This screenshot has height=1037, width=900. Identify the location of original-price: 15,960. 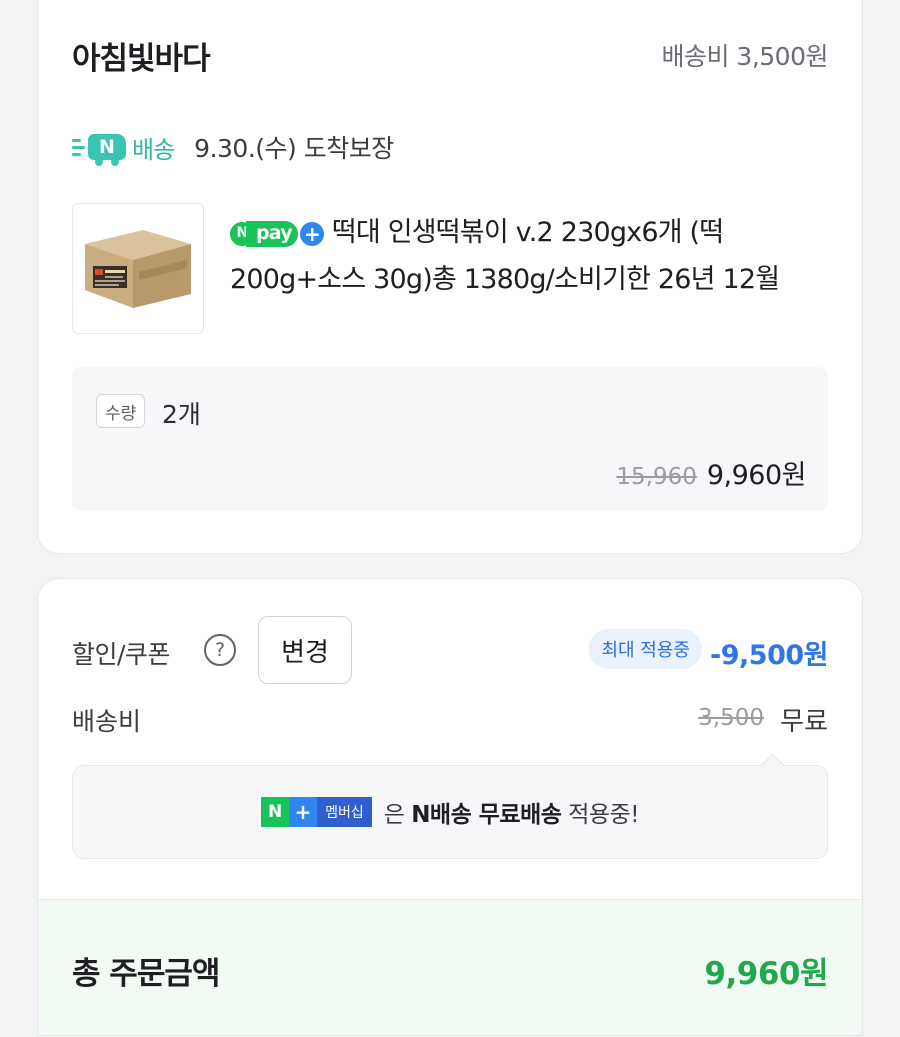
(656, 477).